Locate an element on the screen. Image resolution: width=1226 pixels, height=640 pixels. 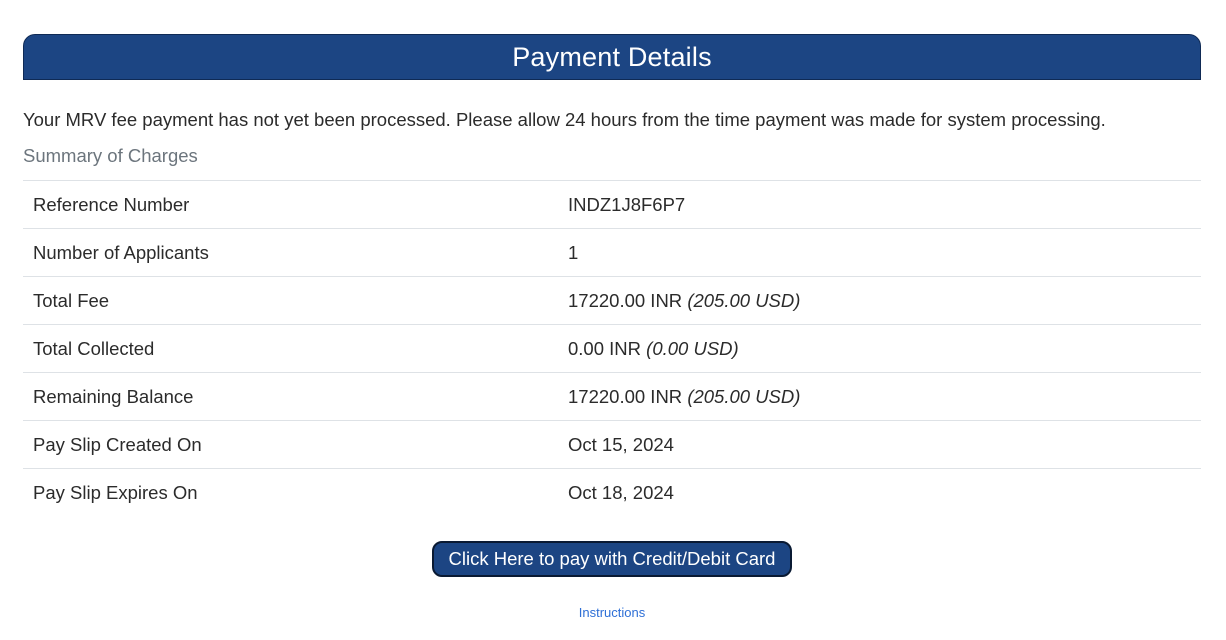
table-row: Total Fee 17220.00 INR (205.00 USD) is located at coordinates (612, 300).